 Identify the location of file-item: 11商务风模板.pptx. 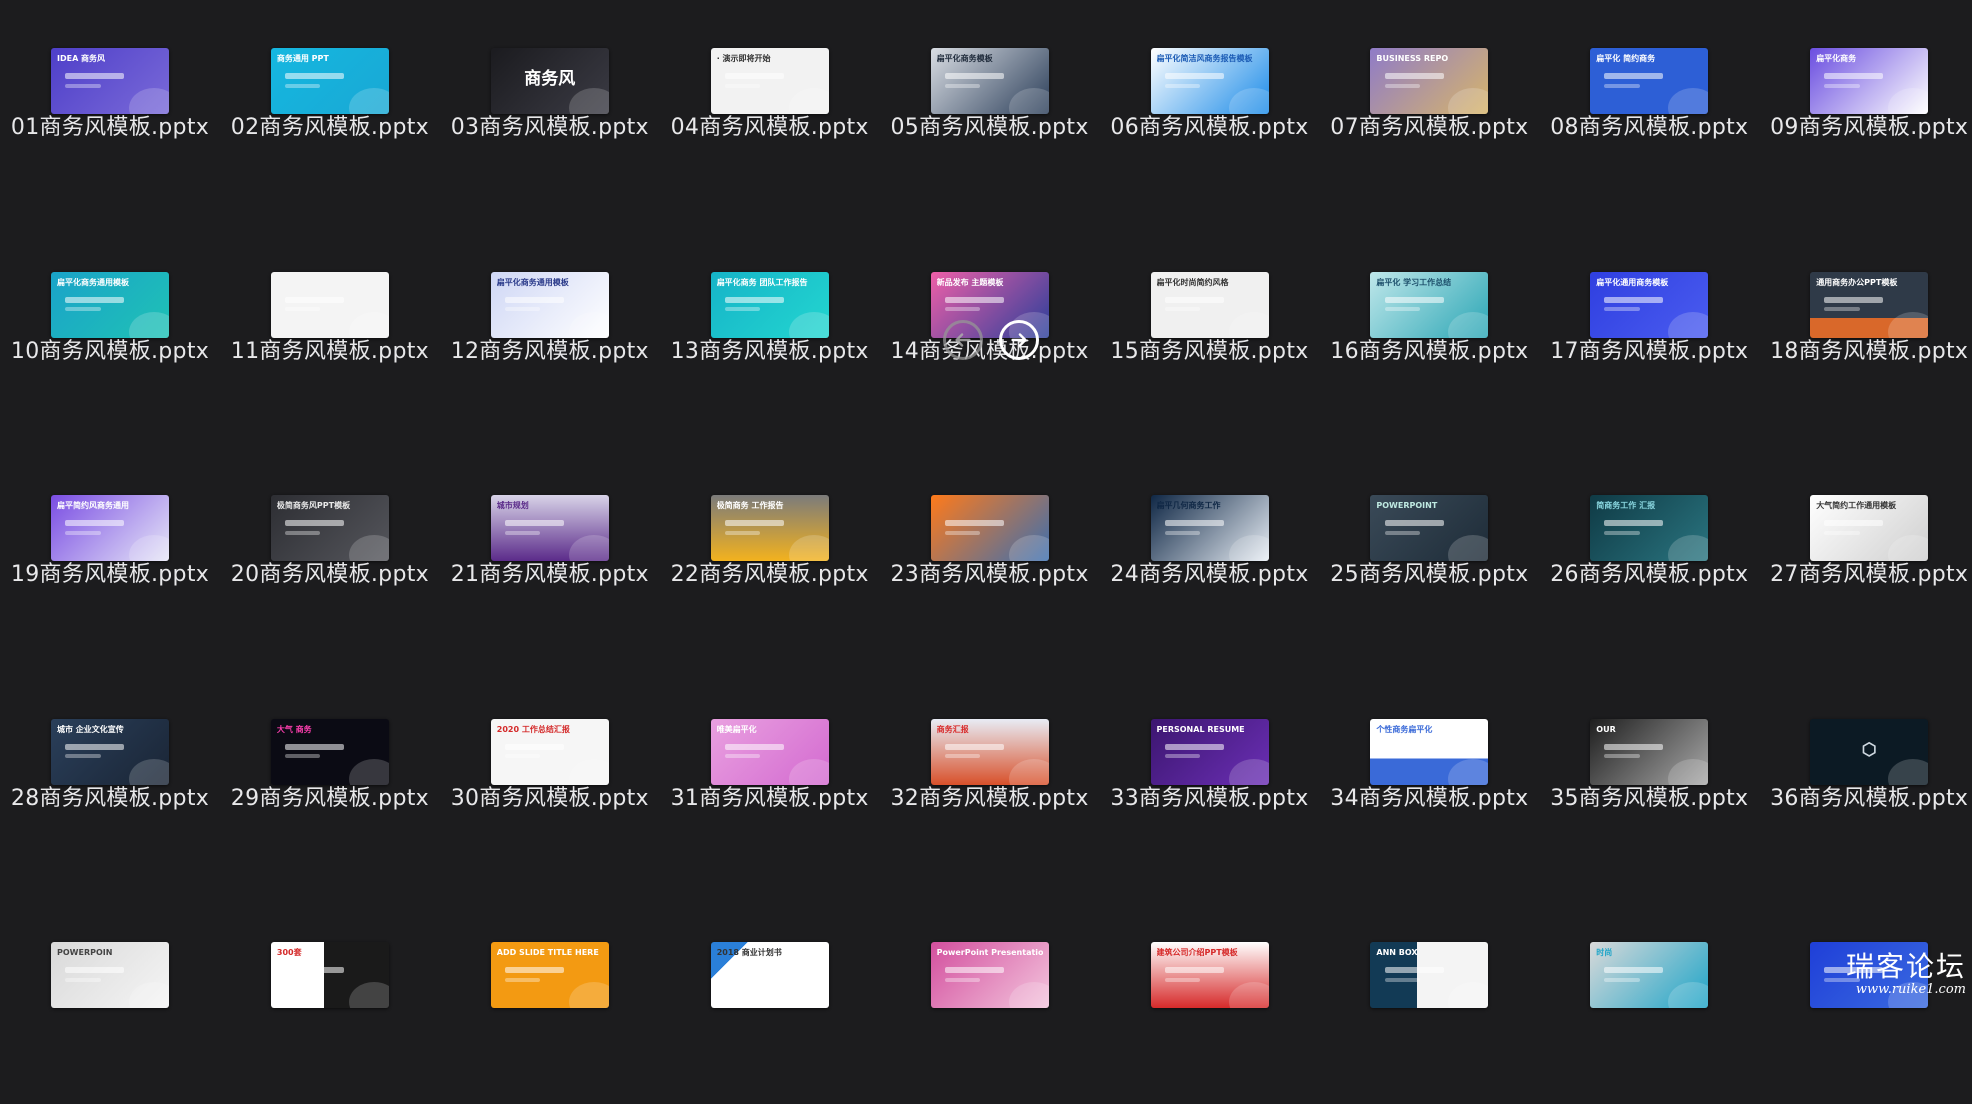
(330, 329).